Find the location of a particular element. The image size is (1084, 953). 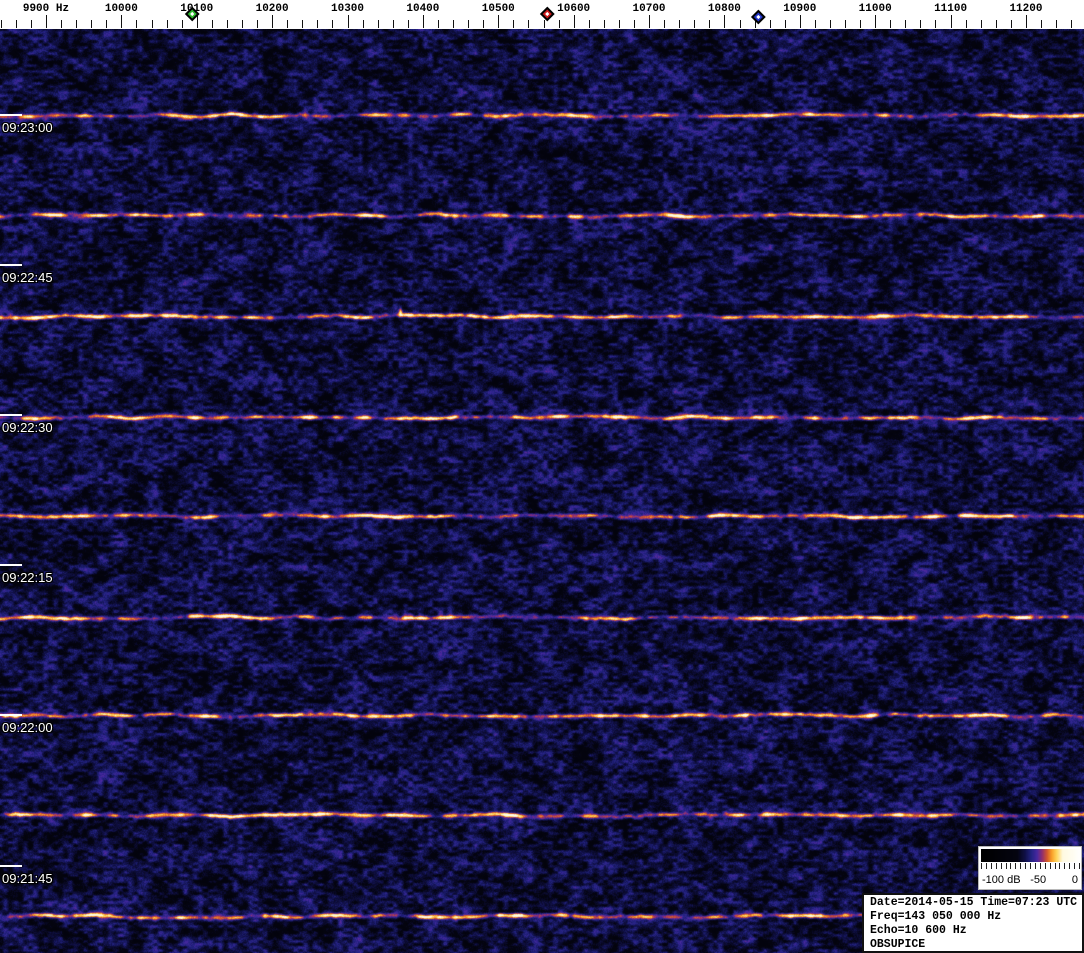

freq-tick-label: 11200 is located at coordinates (1025, 9).